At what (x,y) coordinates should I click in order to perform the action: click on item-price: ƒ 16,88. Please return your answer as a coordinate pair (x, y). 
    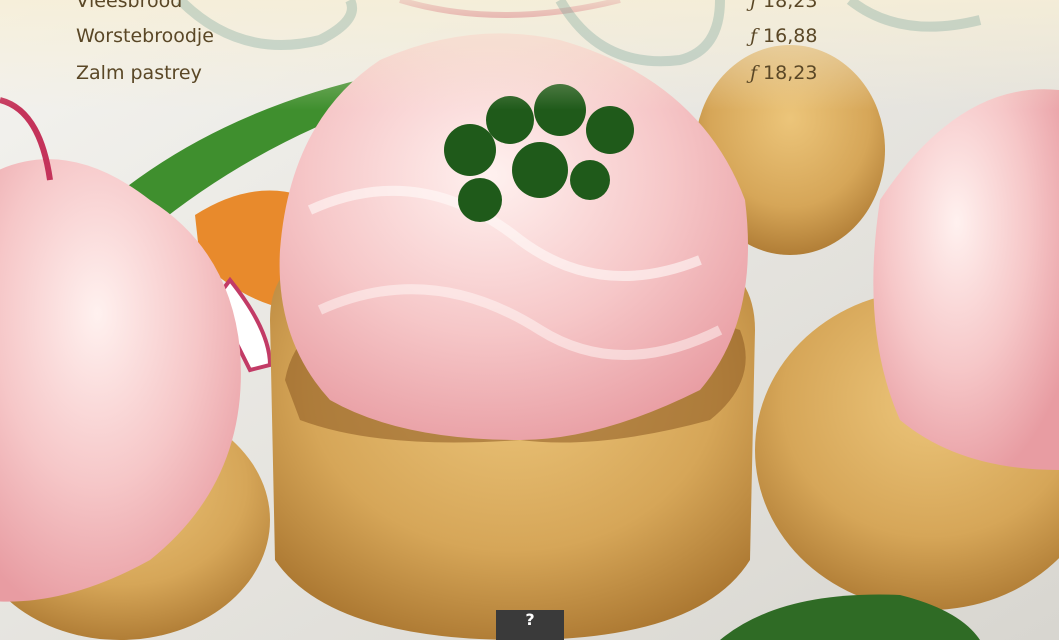
    Looking at the image, I should click on (784, 36).